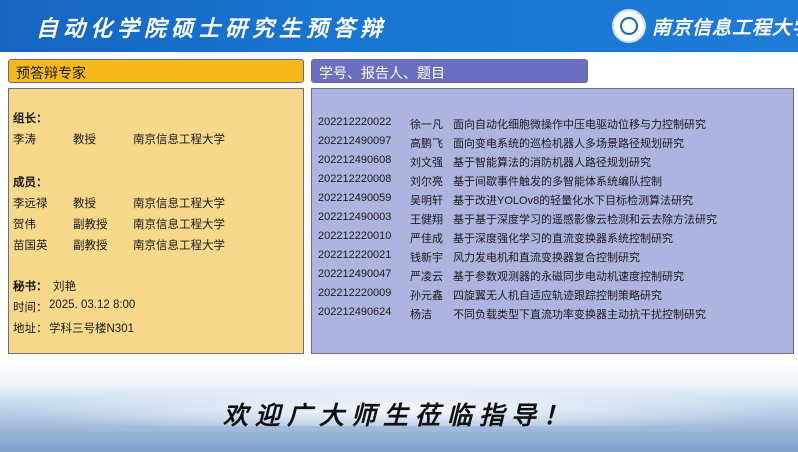 This screenshot has height=452, width=798. What do you see at coordinates (179, 140) in the screenshot?
I see `chair-org: 南京信息工程大学` at bounding box center [179, 140].